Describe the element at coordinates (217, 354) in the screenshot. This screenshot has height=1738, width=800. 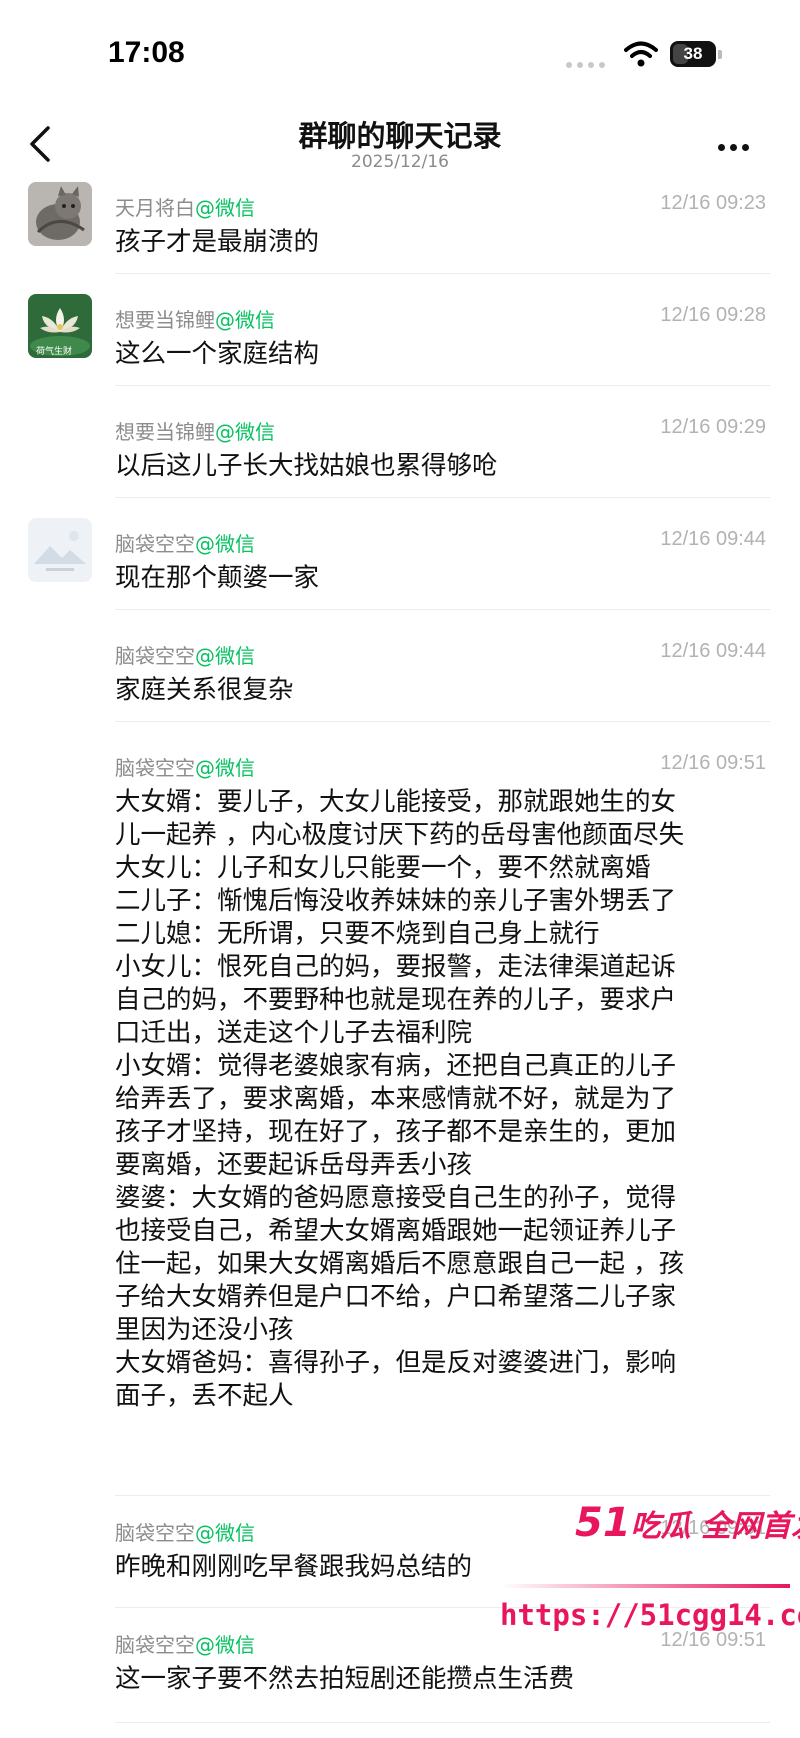
I see `message-line: 这么一个家庭结构` at that location.